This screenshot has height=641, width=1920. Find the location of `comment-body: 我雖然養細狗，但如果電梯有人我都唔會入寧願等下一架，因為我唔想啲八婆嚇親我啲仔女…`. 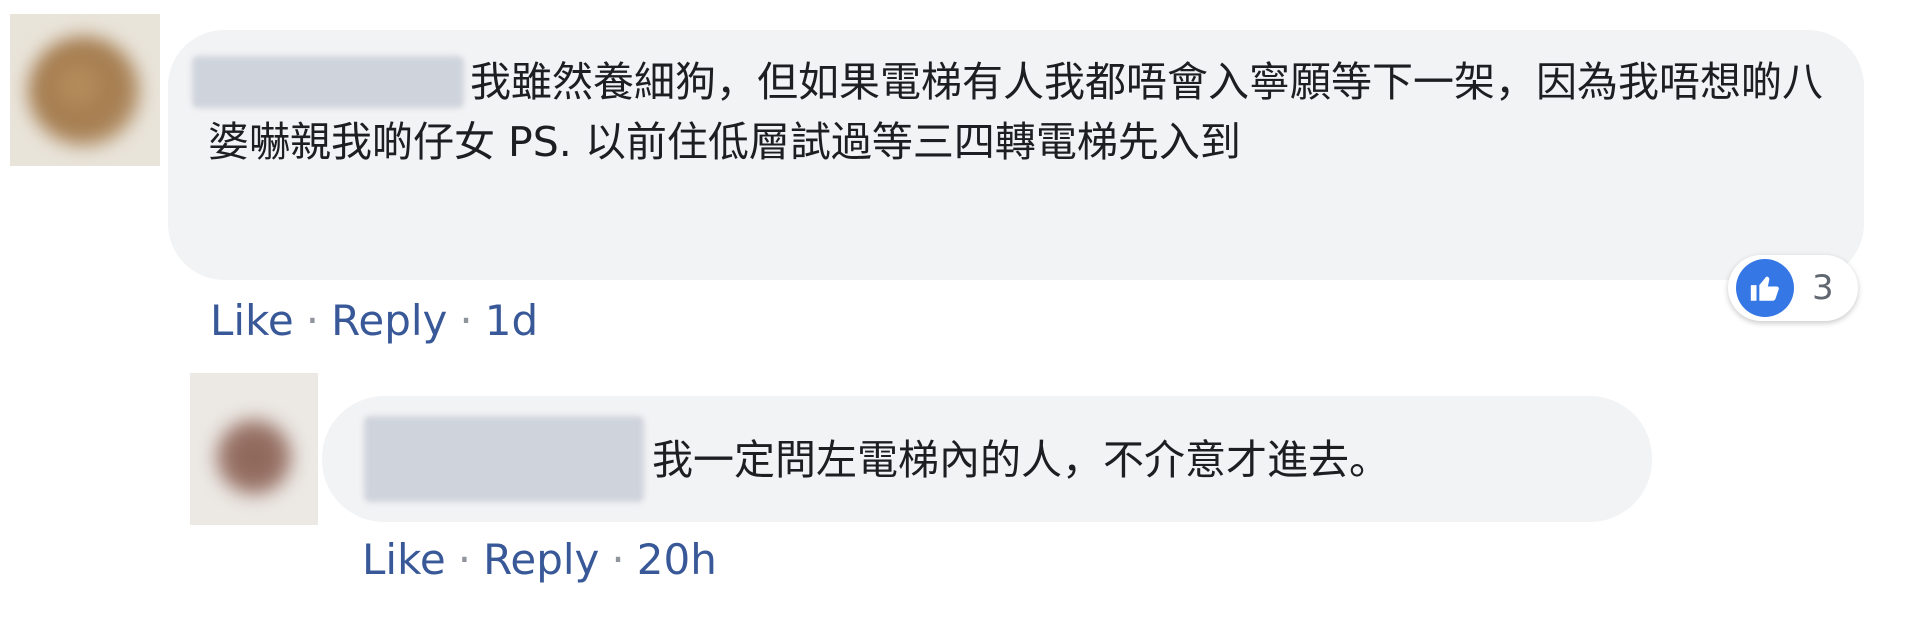

comment-body: 我雖然養細狗，但如果電梯有人我都唔會入寧願等下一架，因為我唔想啲八婆嚇親我啲仔女… is located at coordinates (1015, 112).